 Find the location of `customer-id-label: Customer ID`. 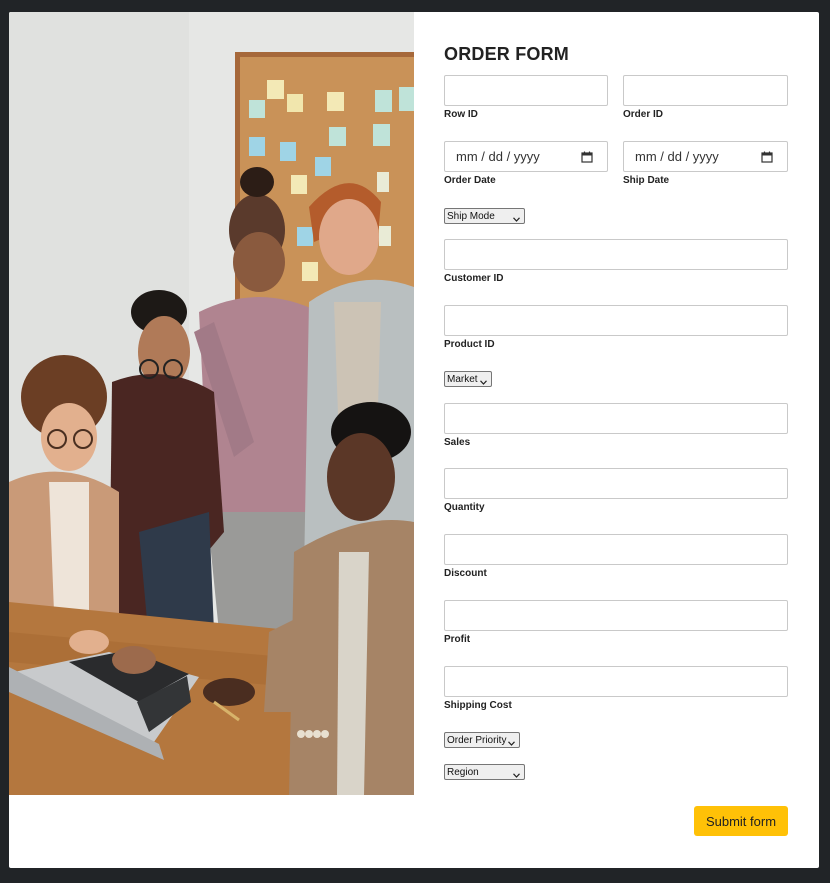

customer-id-label: Customer ID is located at coordinates (474, 278).